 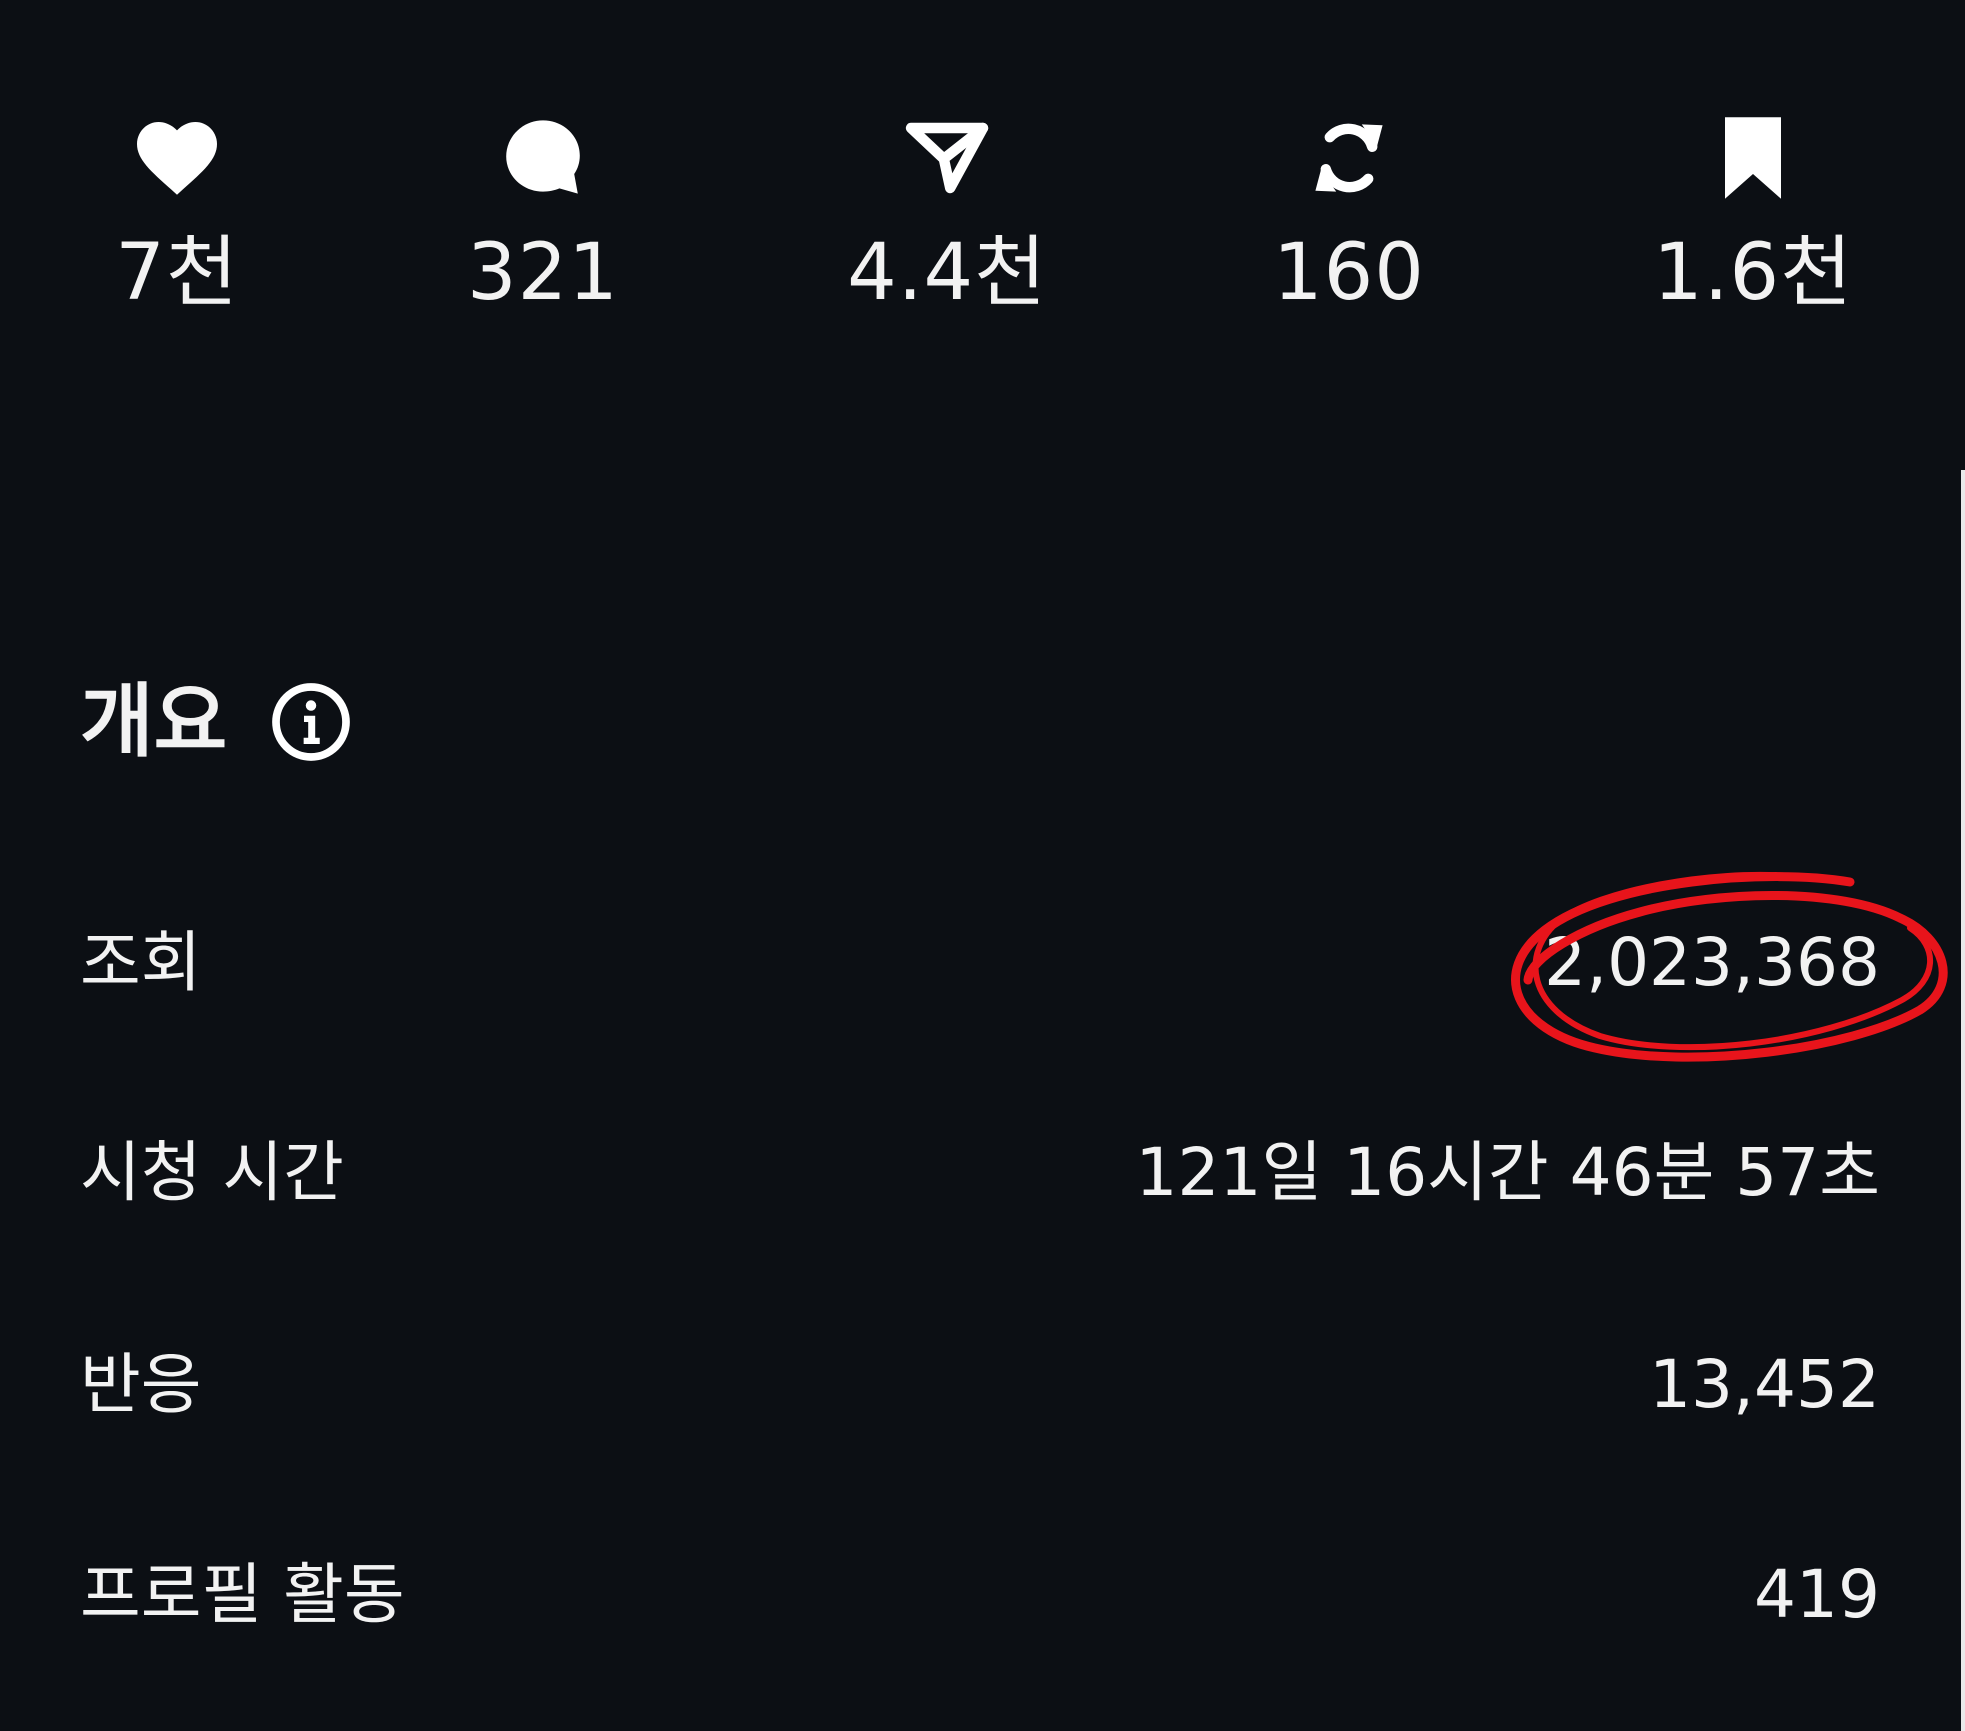 What do you see at coordinates (1753, 273) in the screenshot?
I see `saves-count: 1.6천` at bounding box center [1753, 273].